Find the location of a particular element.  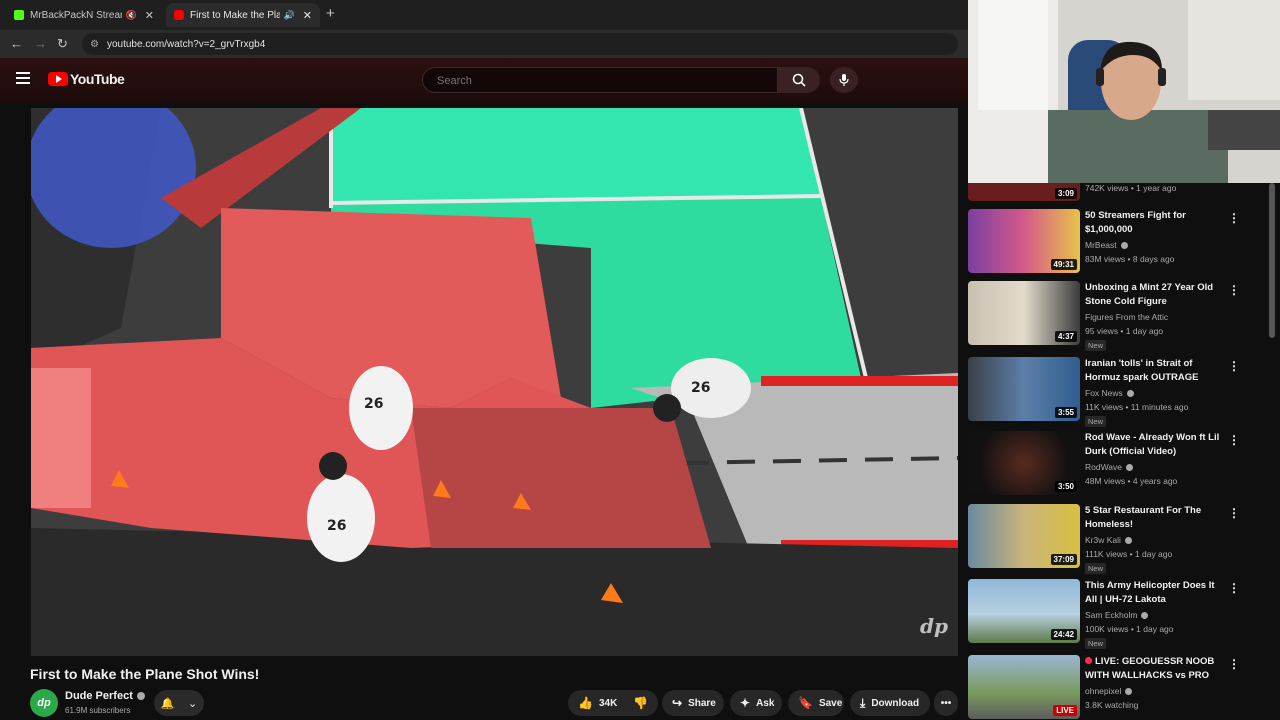

reload-icon: ↻ is located at coordinates (62, 44).